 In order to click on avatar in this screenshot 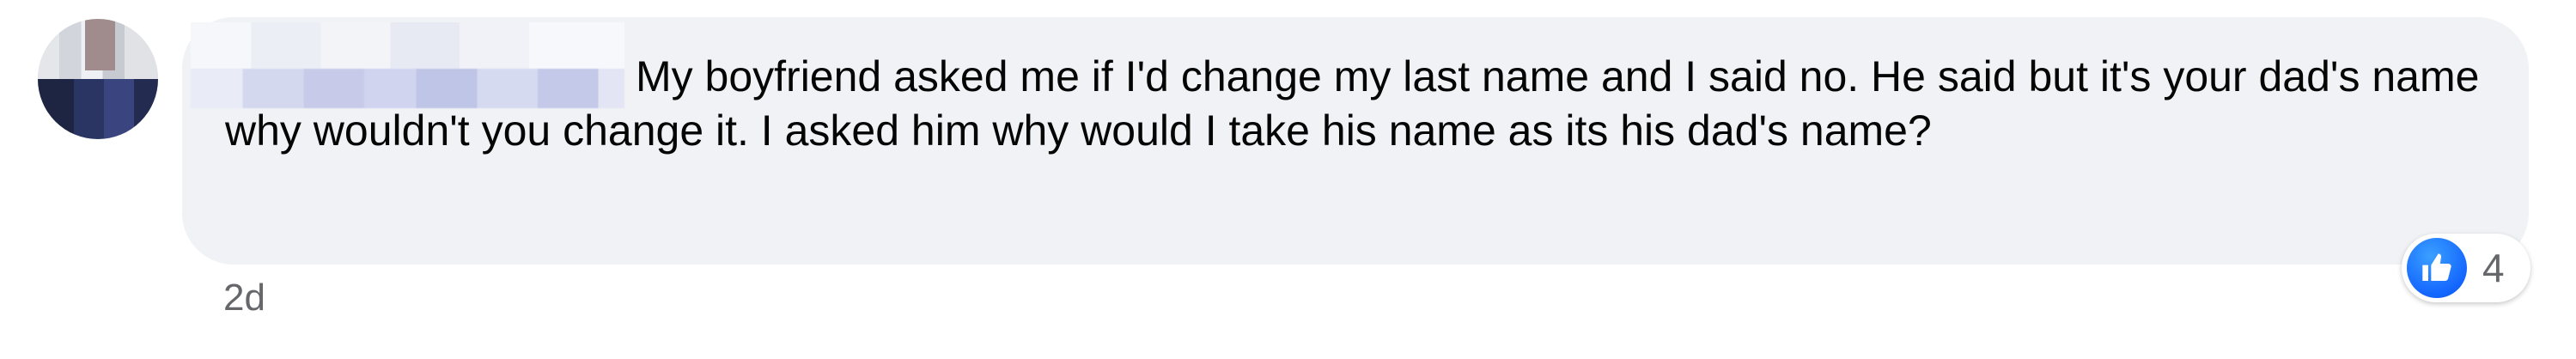, I will do `click(98, 79)`.